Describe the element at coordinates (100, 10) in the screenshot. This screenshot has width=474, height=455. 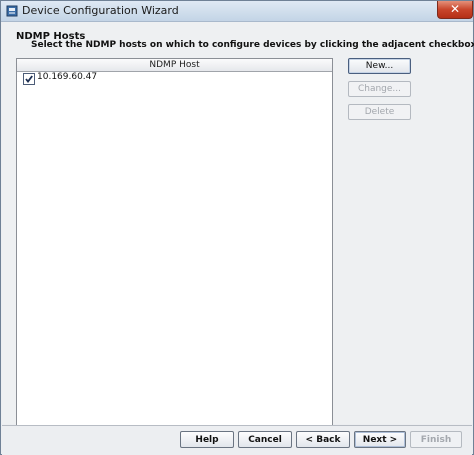
I see `window-title: Device Configuration Wizard` at that location.